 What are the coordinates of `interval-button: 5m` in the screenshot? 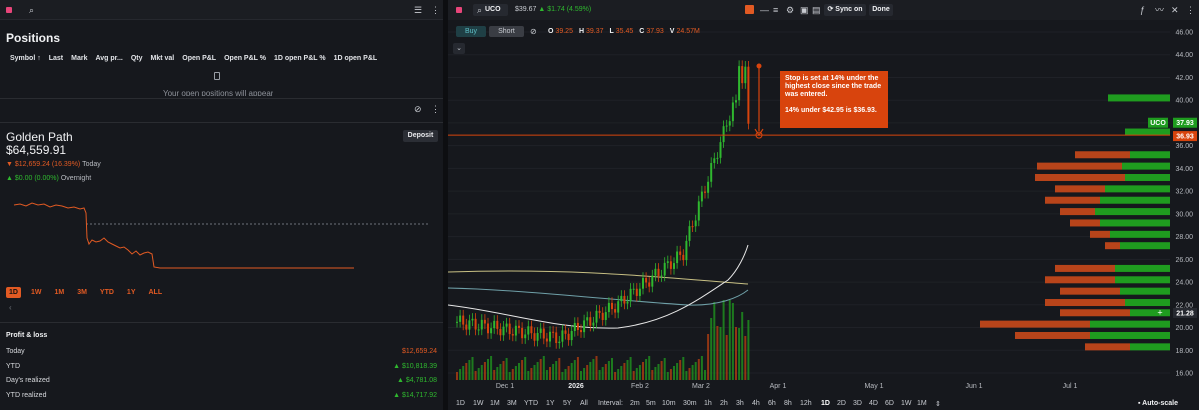 It's located at (651, 403).